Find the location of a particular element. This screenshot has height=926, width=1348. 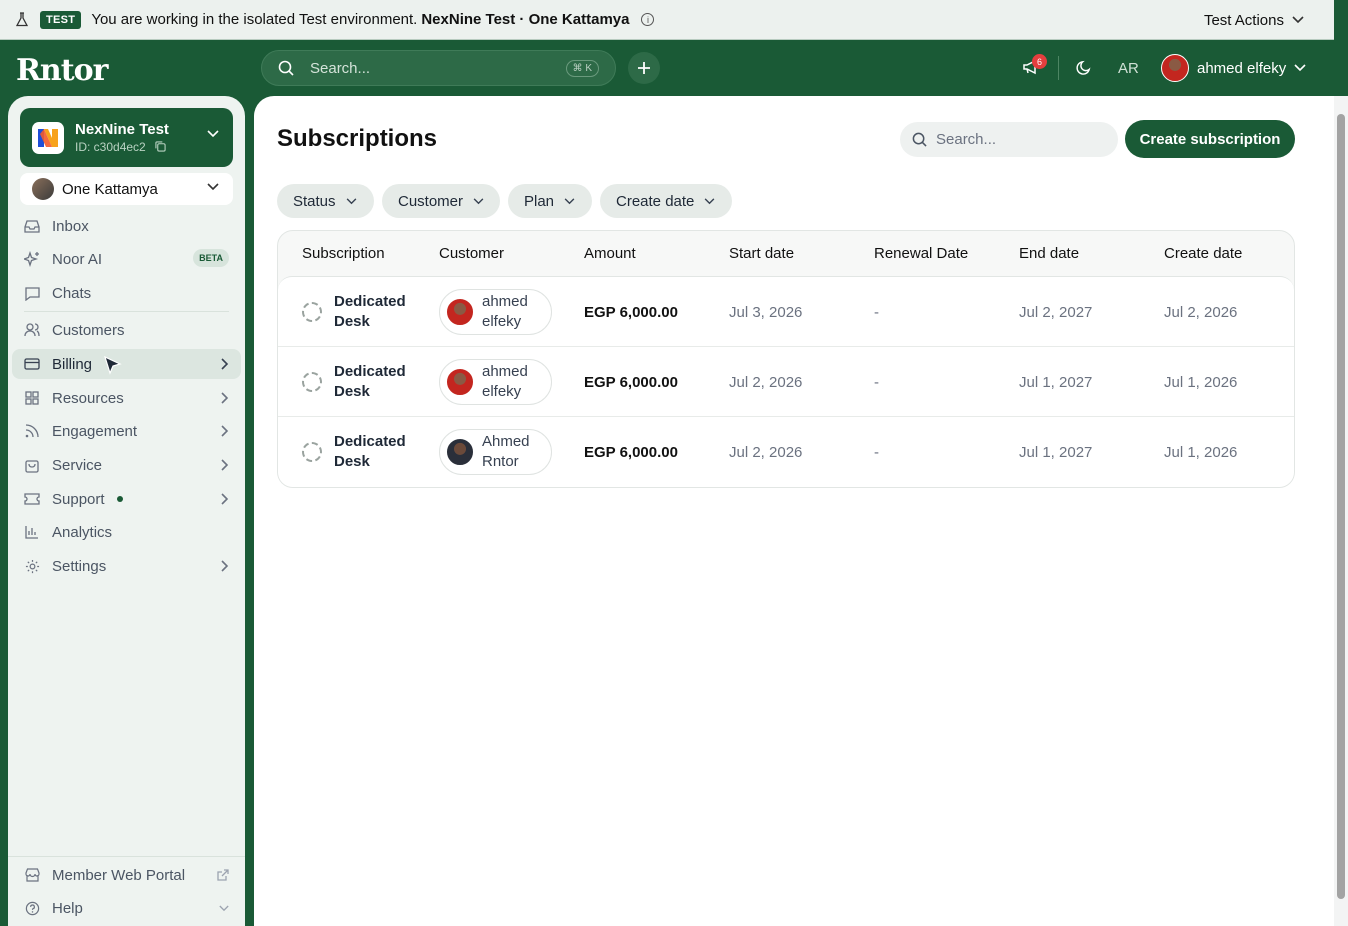

sidebar-item-resources: Resources is located at coordinates (126, 398).